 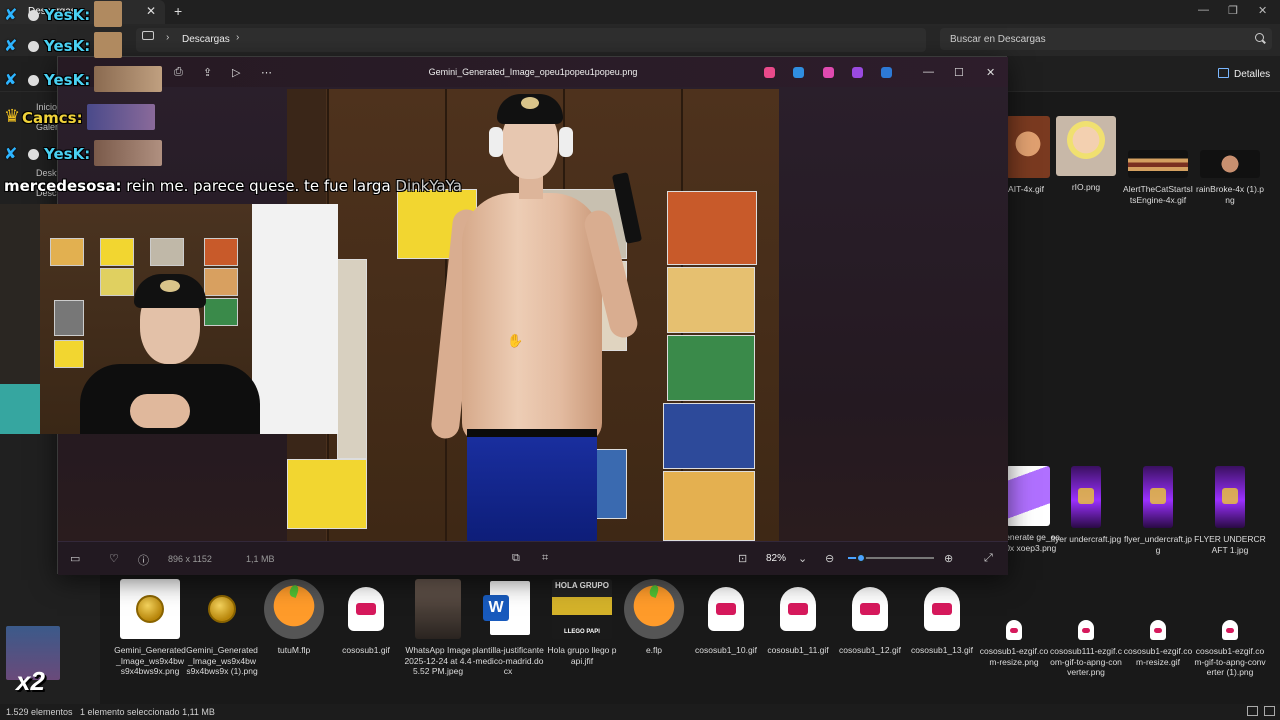 What do you see at coordinates (532, 433) in the screenshot?
I see `waistband` at bounding box center [532, 433].